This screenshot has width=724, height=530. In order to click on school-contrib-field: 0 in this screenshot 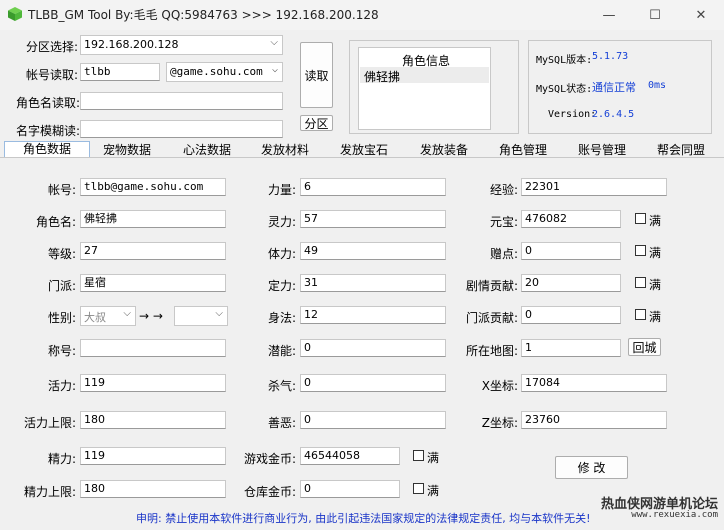, I will do `click(571, 315)`.